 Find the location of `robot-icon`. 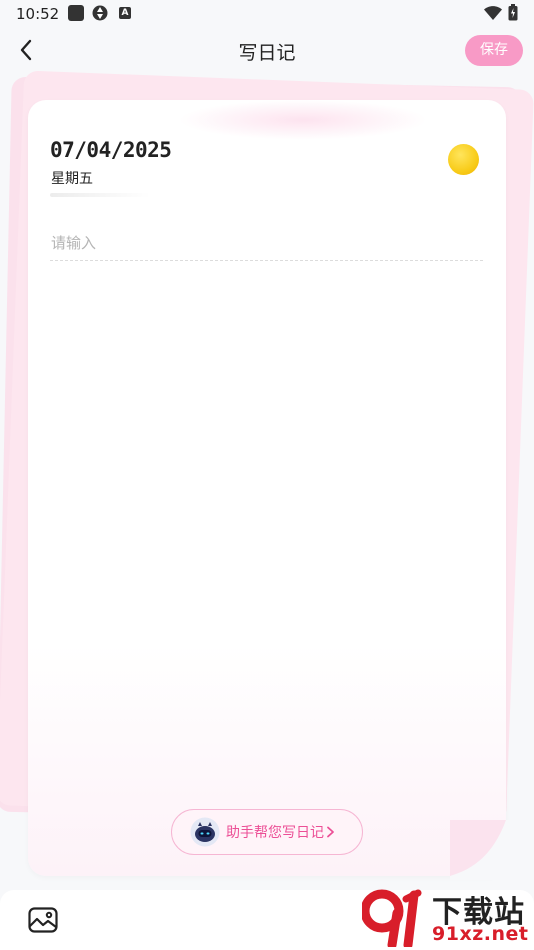

robot-icon is located at coordinates (205, 832).